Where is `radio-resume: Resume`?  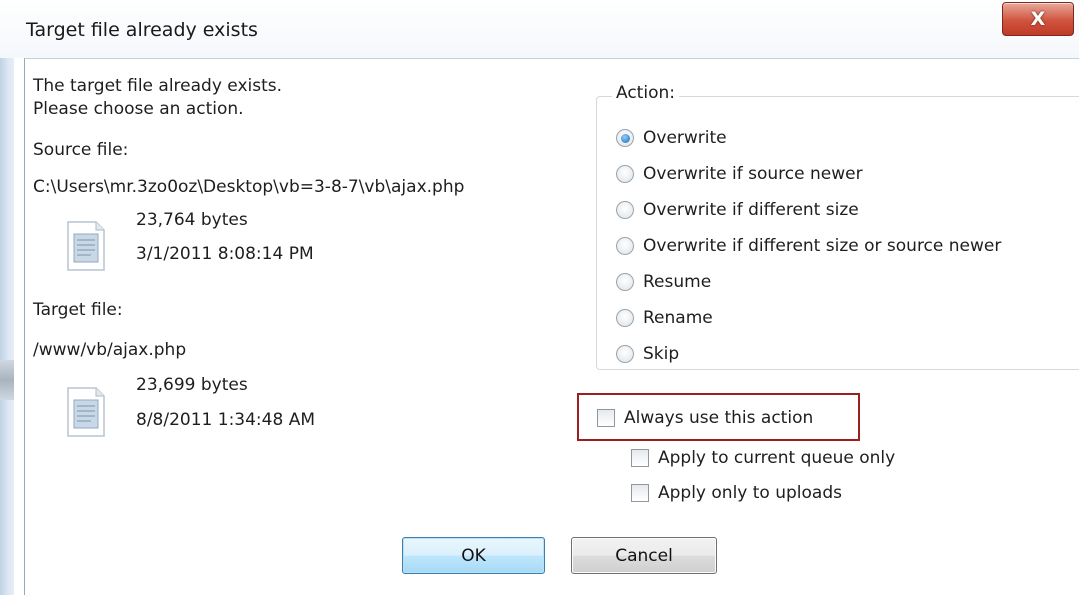
radio-resume: Resume is located at coordinates (663, 282).